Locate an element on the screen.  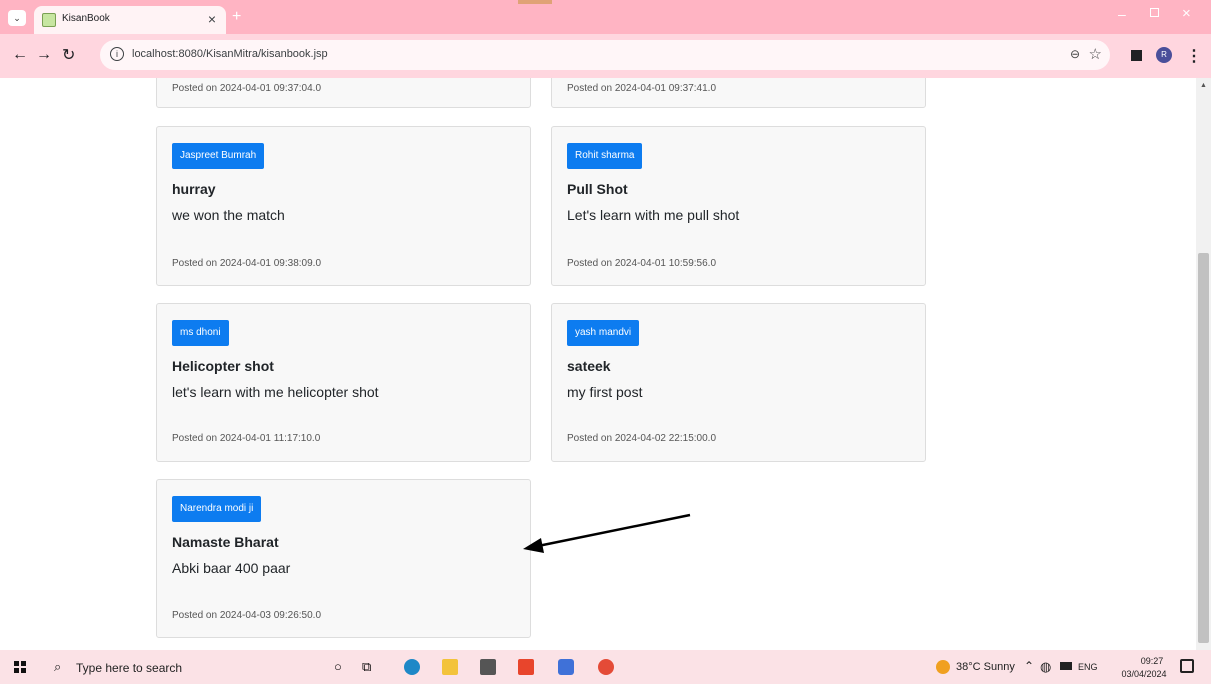
annotation-arrow is located at coordinates (607, 533).